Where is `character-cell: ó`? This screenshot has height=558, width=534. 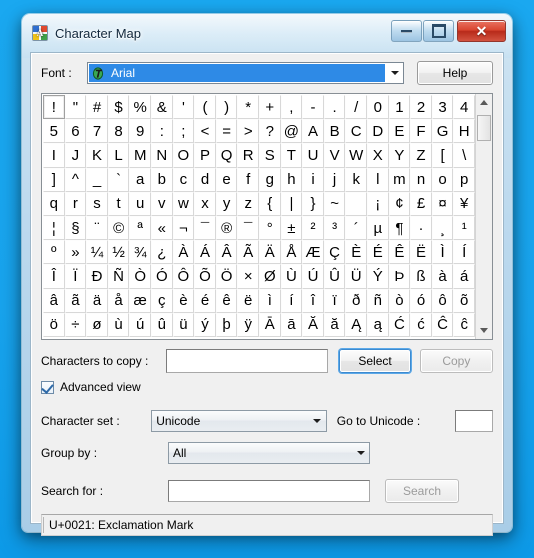
character-cell: ó is located at coordinates (421, 300).